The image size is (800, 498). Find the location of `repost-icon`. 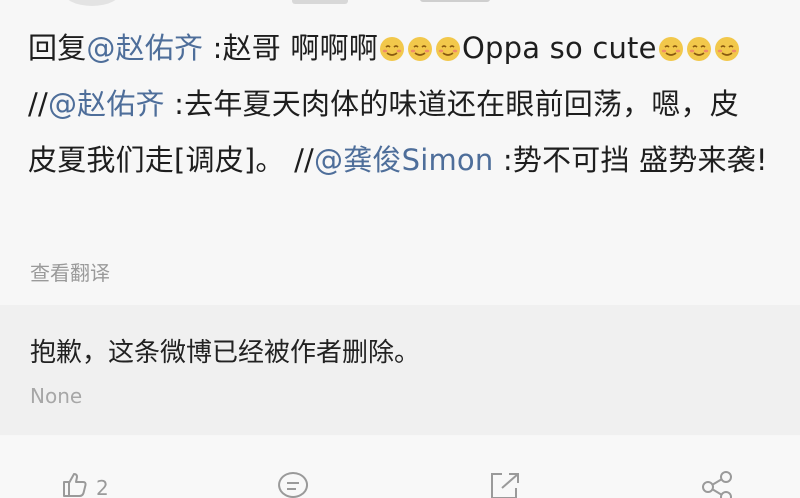

repost-icon is located at coordinates (505, 485).